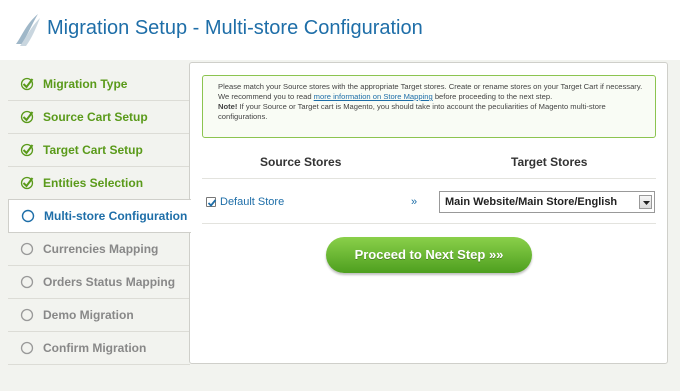 The width and height of the screenshot is (680, 391). Describe the element at coordinates (93, 183) in the screenshot. I see `sidebar-item-label: Entities Selection` at that location.